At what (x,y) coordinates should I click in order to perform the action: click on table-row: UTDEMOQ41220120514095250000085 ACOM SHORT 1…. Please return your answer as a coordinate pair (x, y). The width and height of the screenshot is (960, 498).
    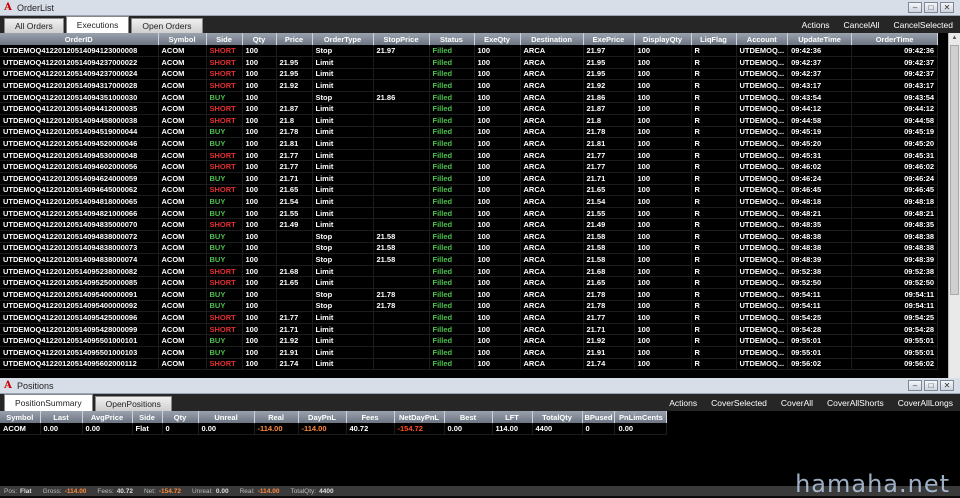
    Looking at the image, I should click on (469, 282).